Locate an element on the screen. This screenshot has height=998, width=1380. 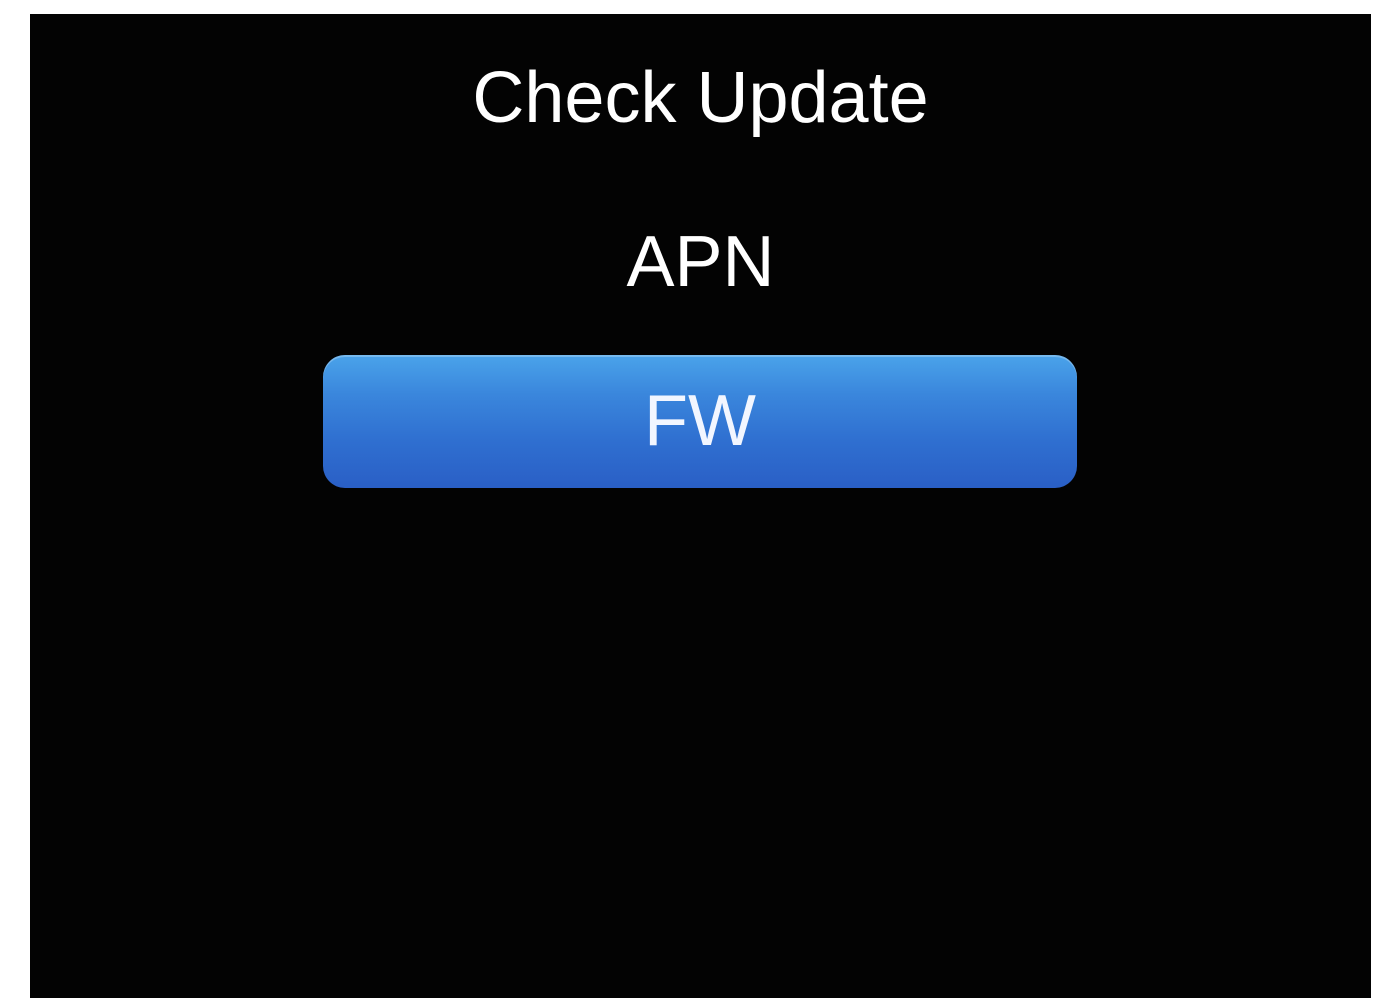
screen-title: Check Update is located at coordinates (700, 98).